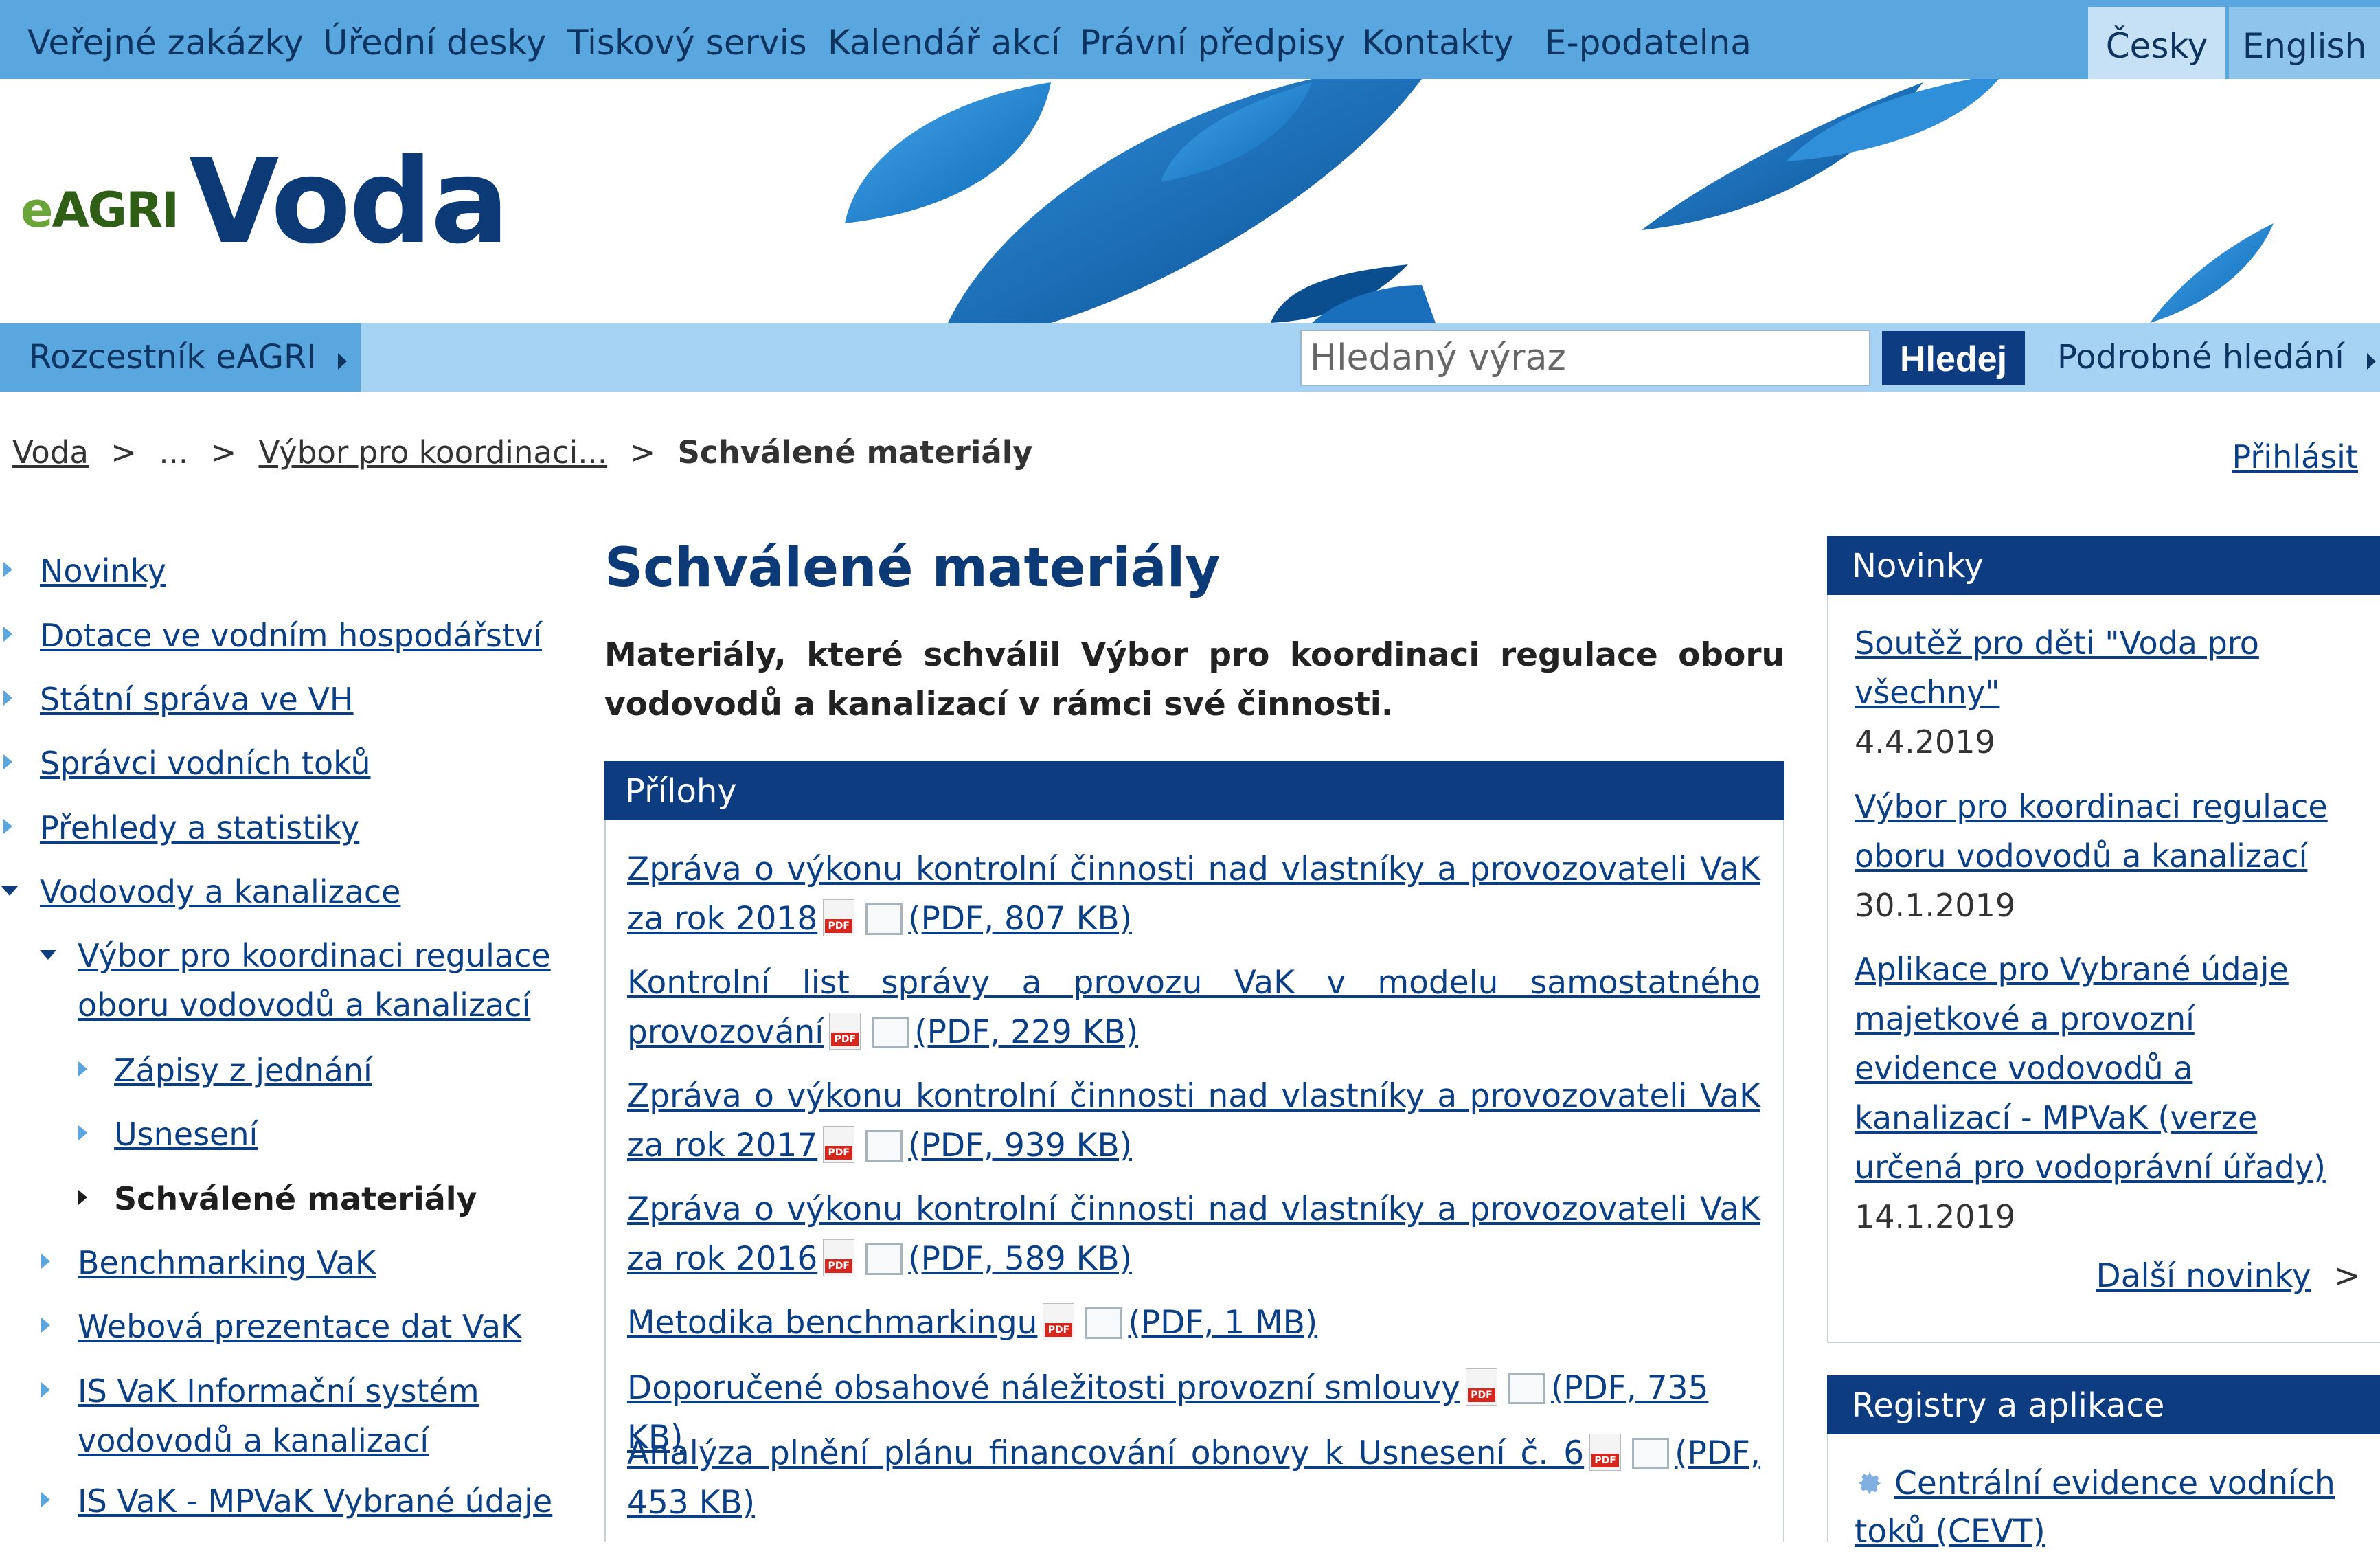  I want to click on attachment-meta: (PDF, 589 KB), so click(1020, 1259).